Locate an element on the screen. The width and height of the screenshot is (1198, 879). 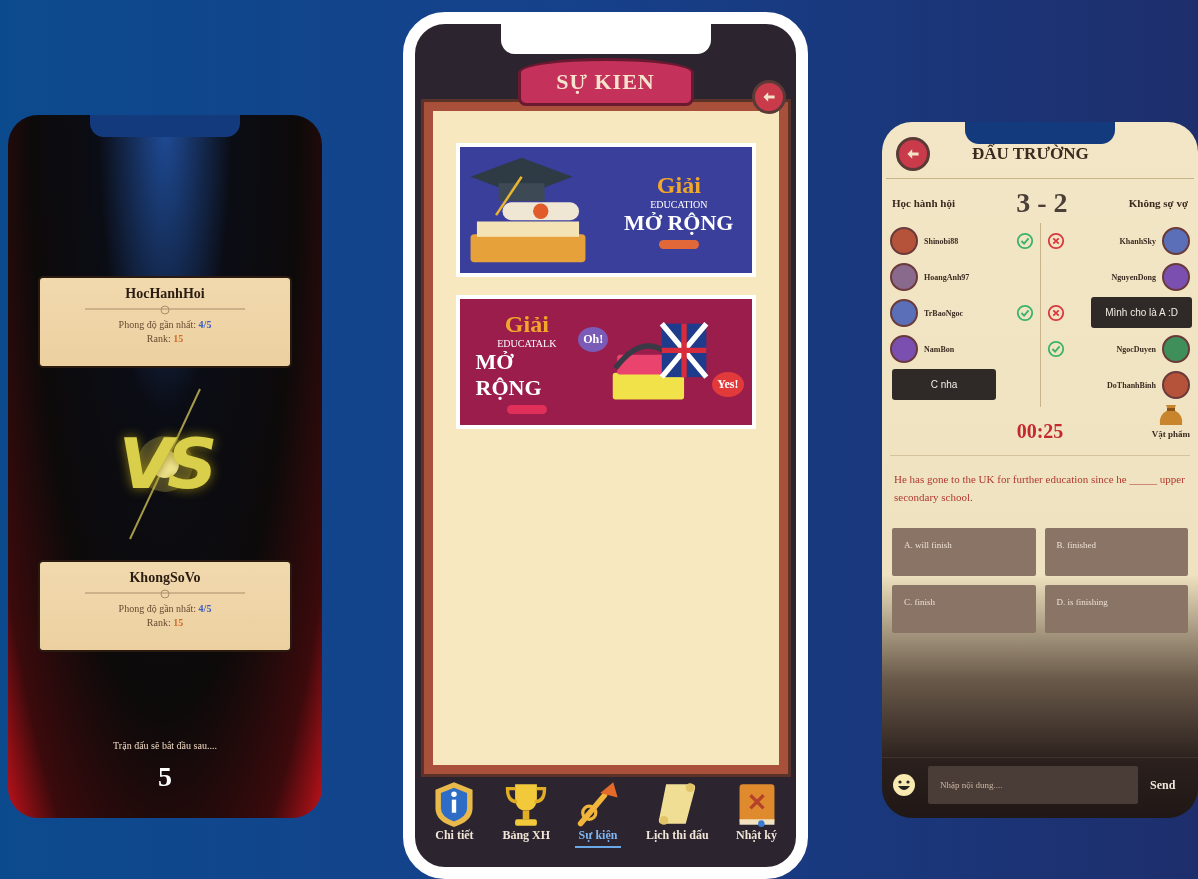
countdown-number: 5 is located at coordinates (165, 777).